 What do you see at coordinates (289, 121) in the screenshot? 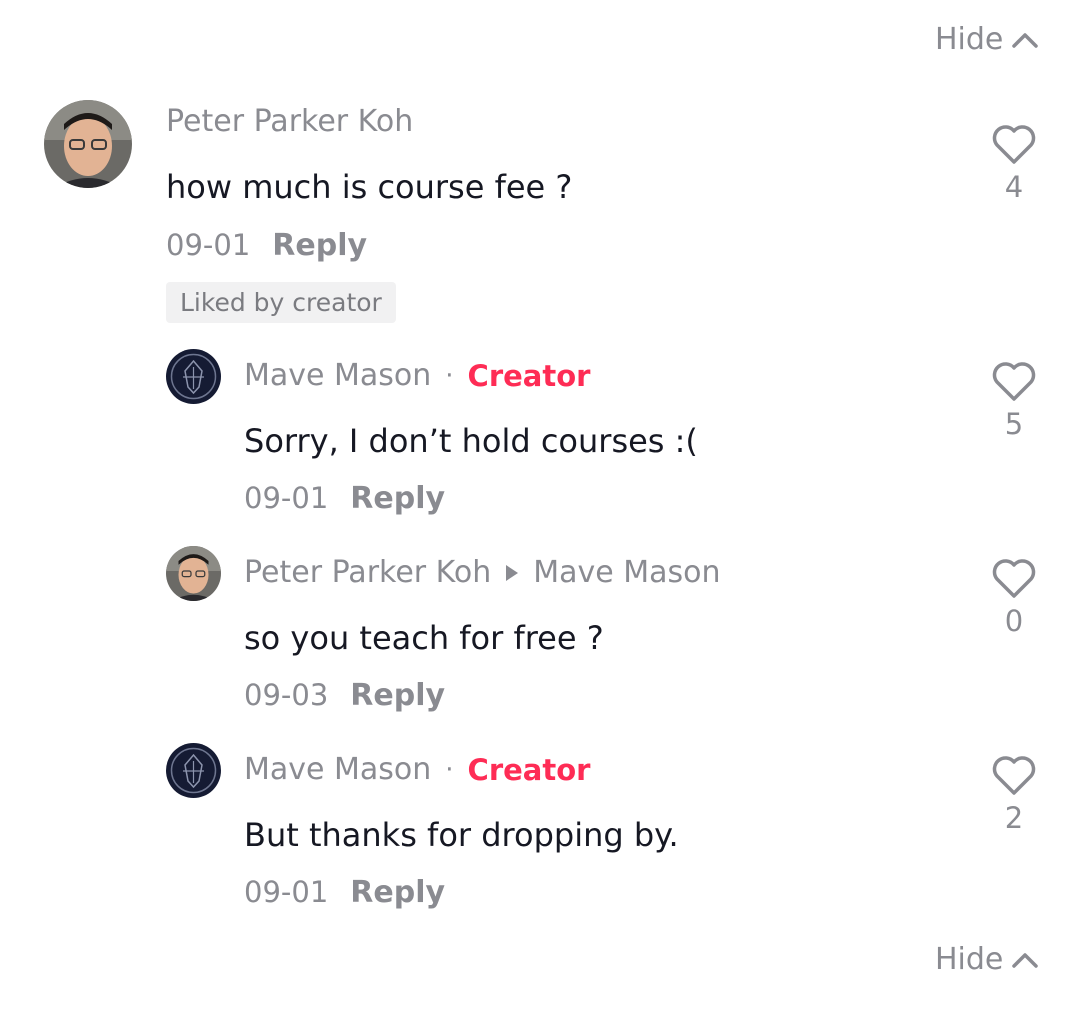
I see `comment-author: Peter Parker Koh` at bounding box center [289, 121].